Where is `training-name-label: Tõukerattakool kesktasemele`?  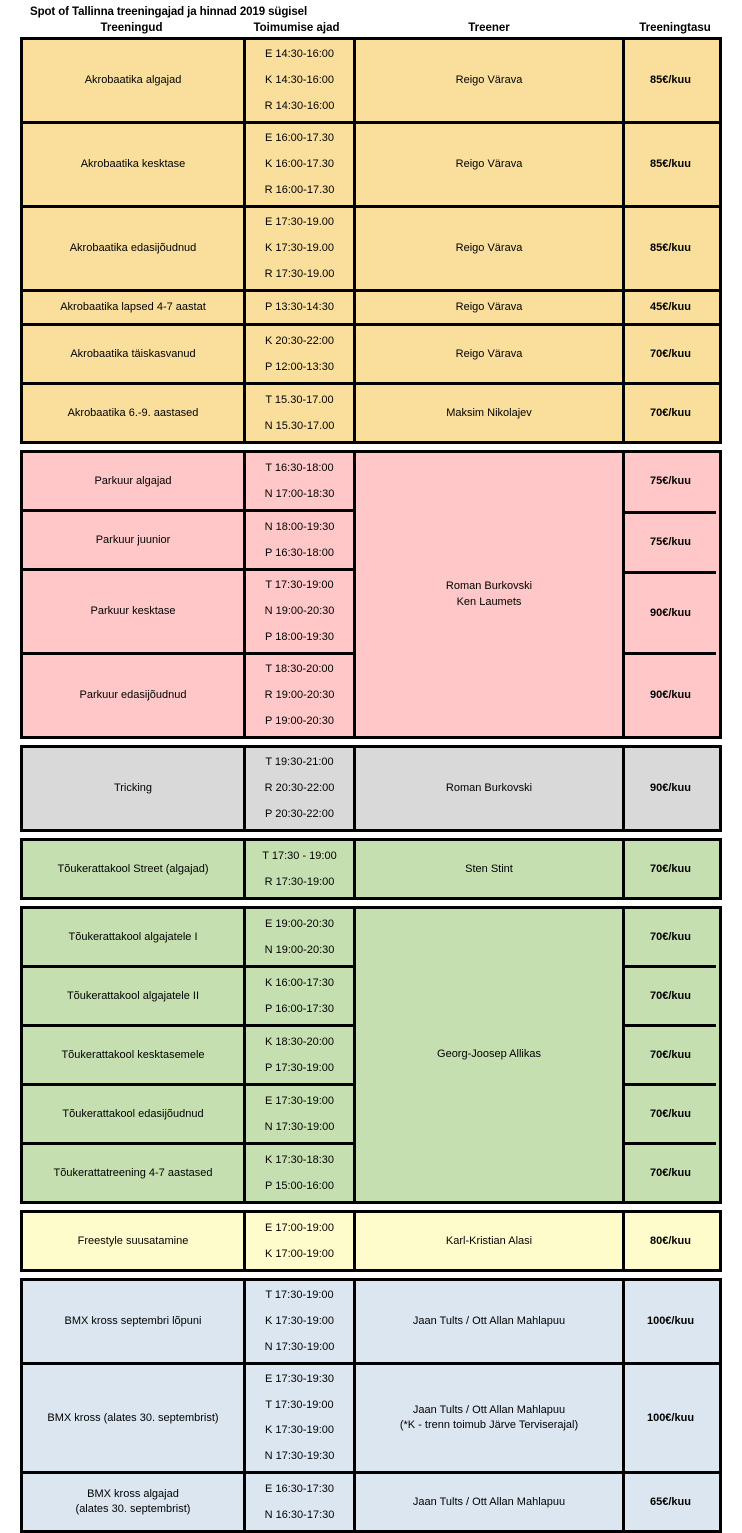
training-name-label: Tõukerattakool kesktasemele is located at coordinates (133, 1054).